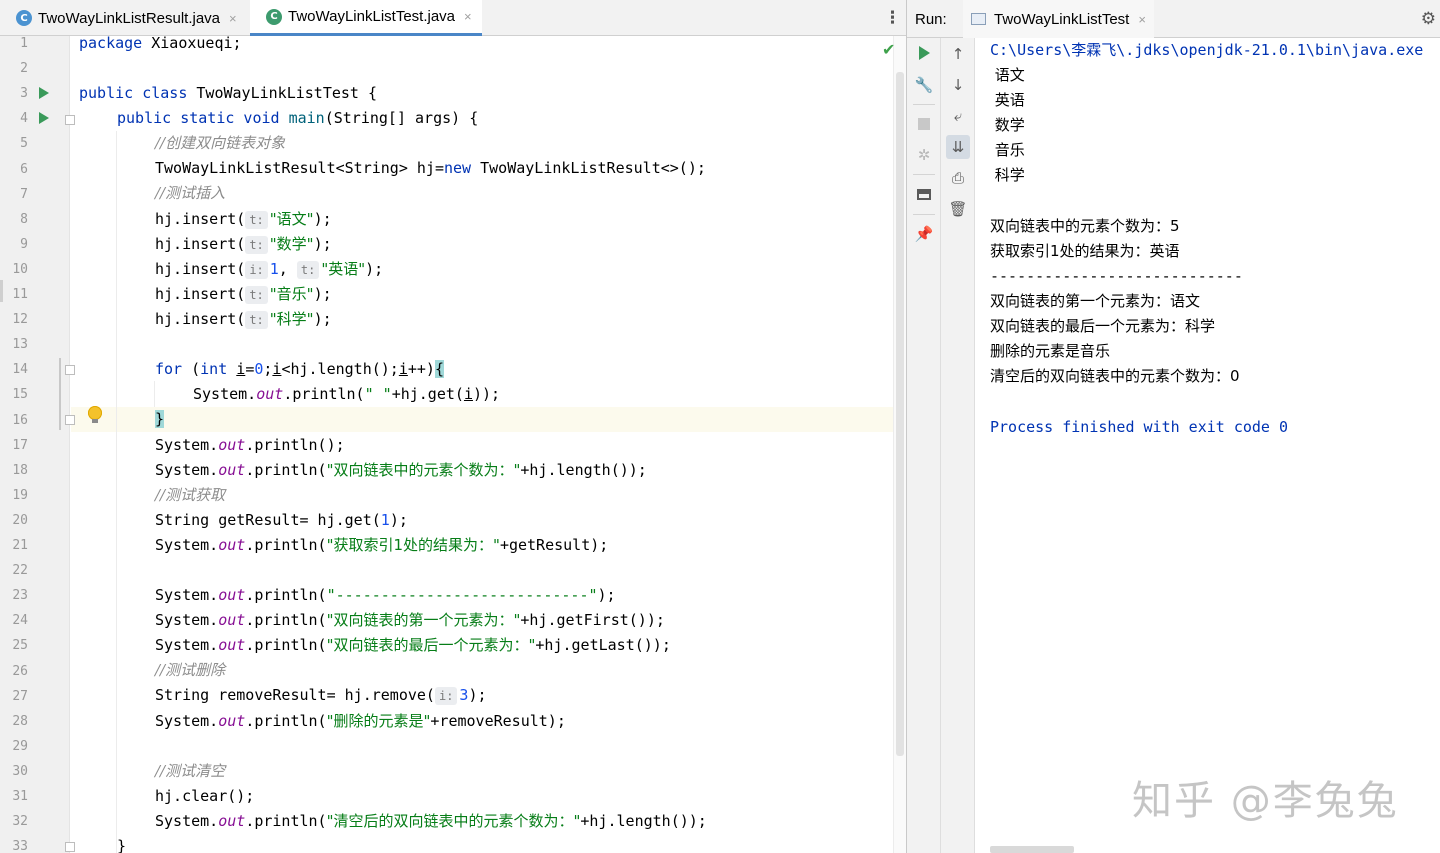  Describe the element at coordinates (14, 821) in the screenshot. I see `line-number: 32` at that location.